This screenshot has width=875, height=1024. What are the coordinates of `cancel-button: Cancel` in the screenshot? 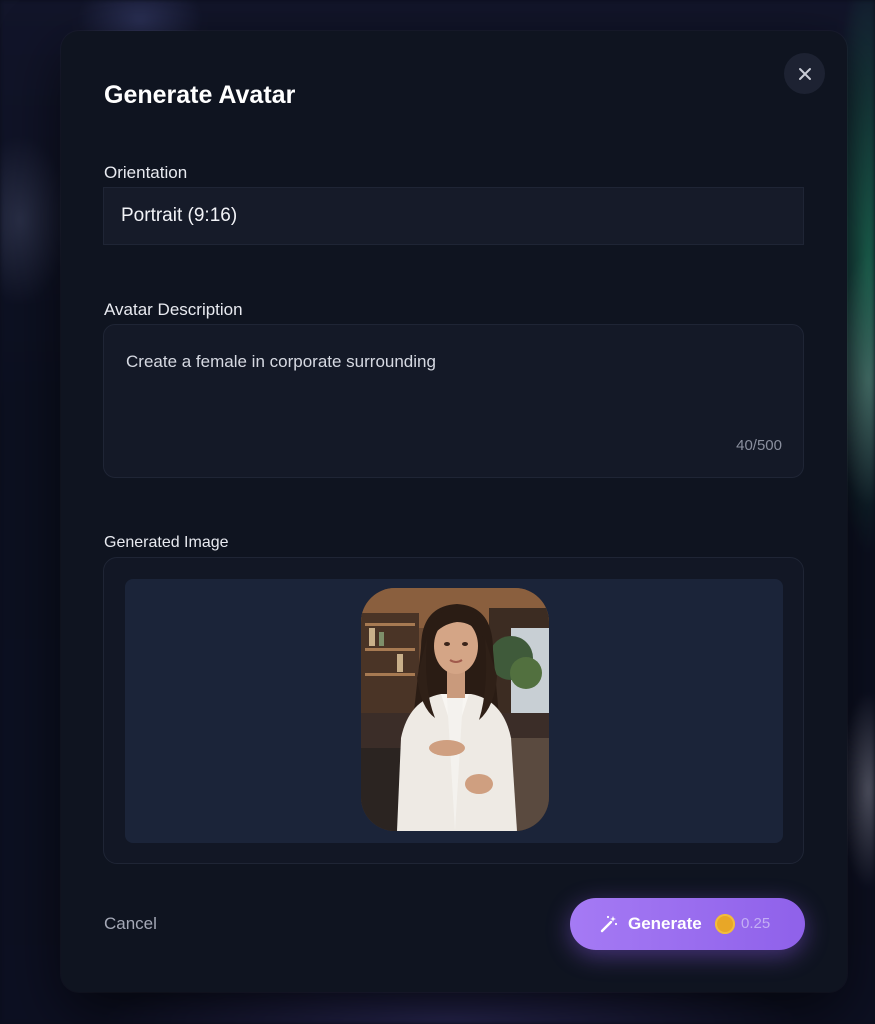 It's located at (130, 924).